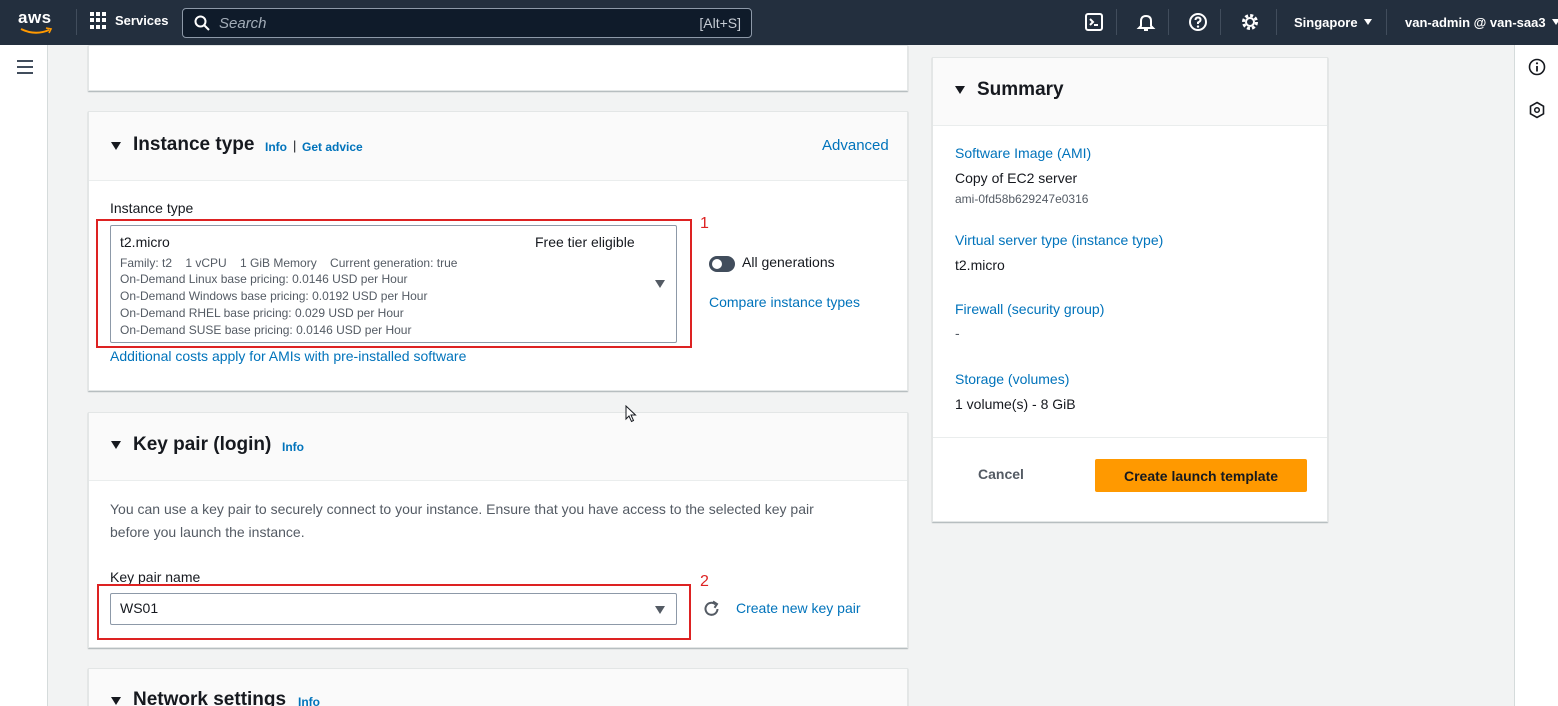  I want to click on left-rail, so click(24, 375).